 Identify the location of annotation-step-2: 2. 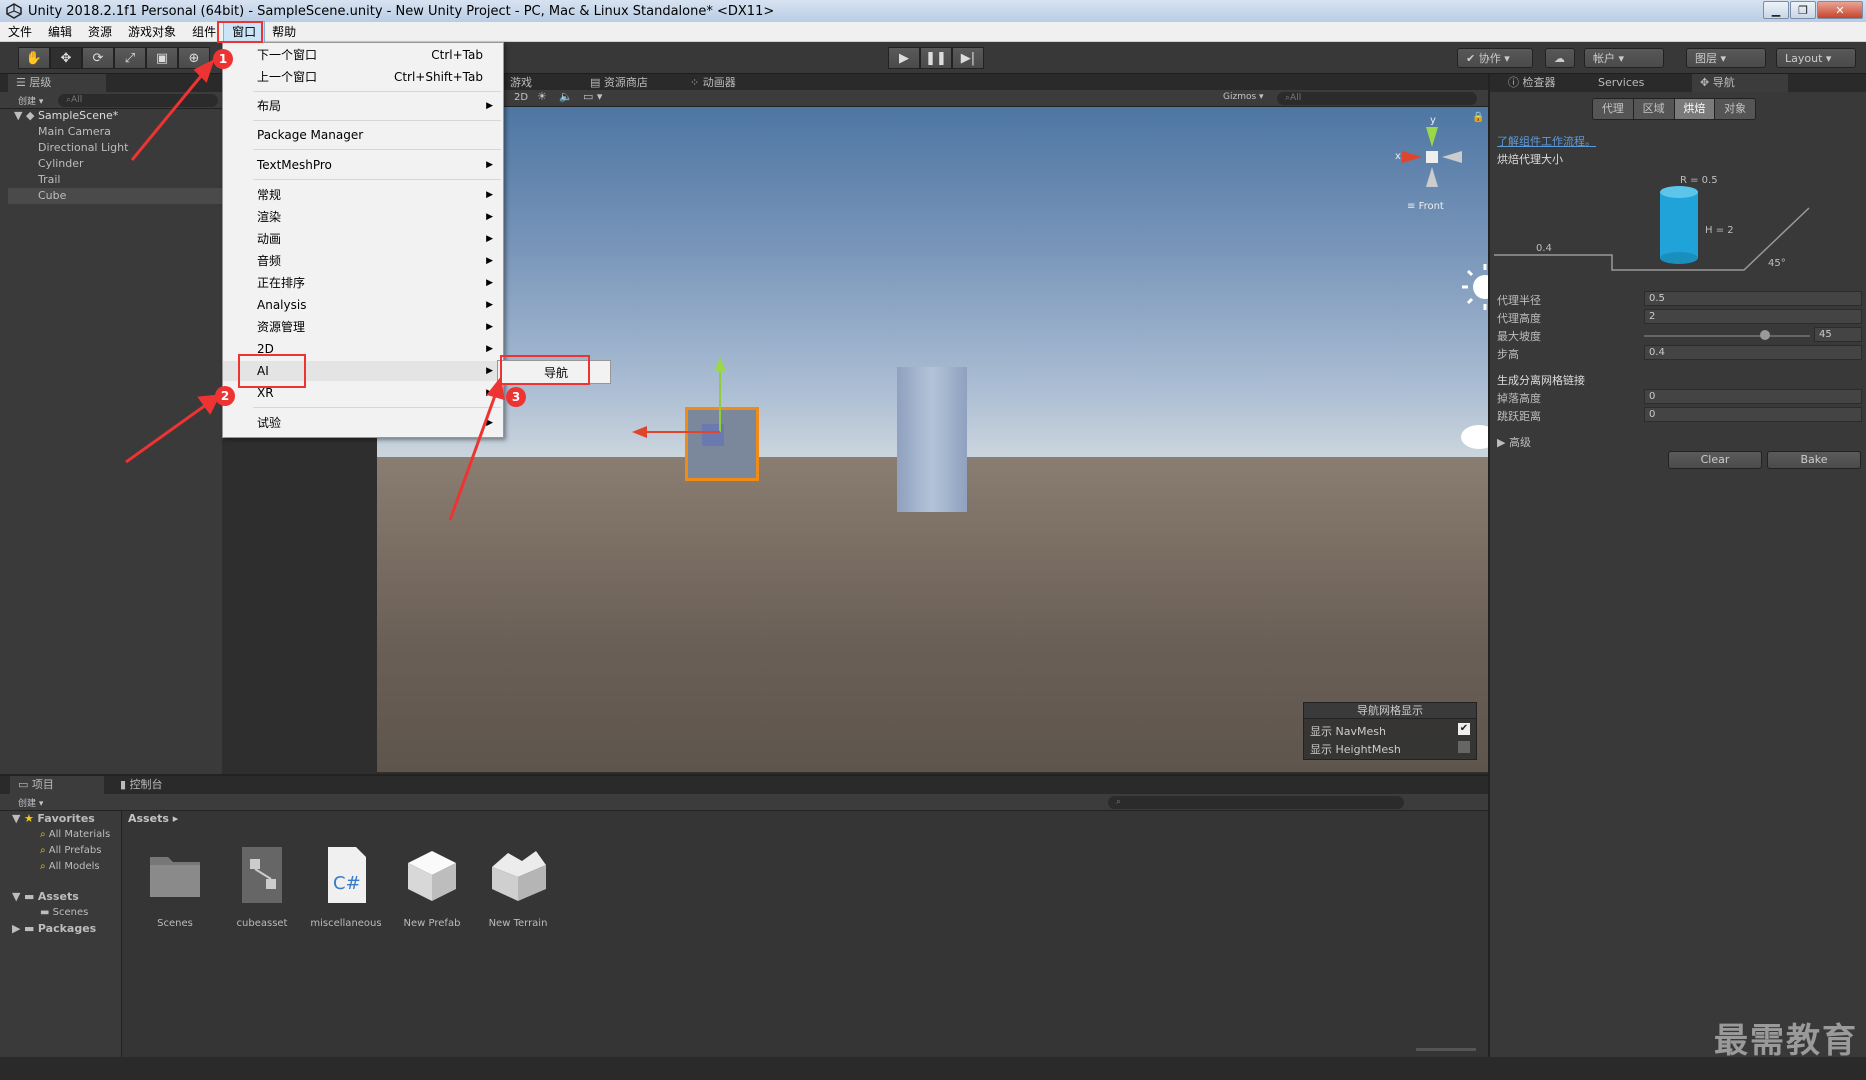
(225, 396).